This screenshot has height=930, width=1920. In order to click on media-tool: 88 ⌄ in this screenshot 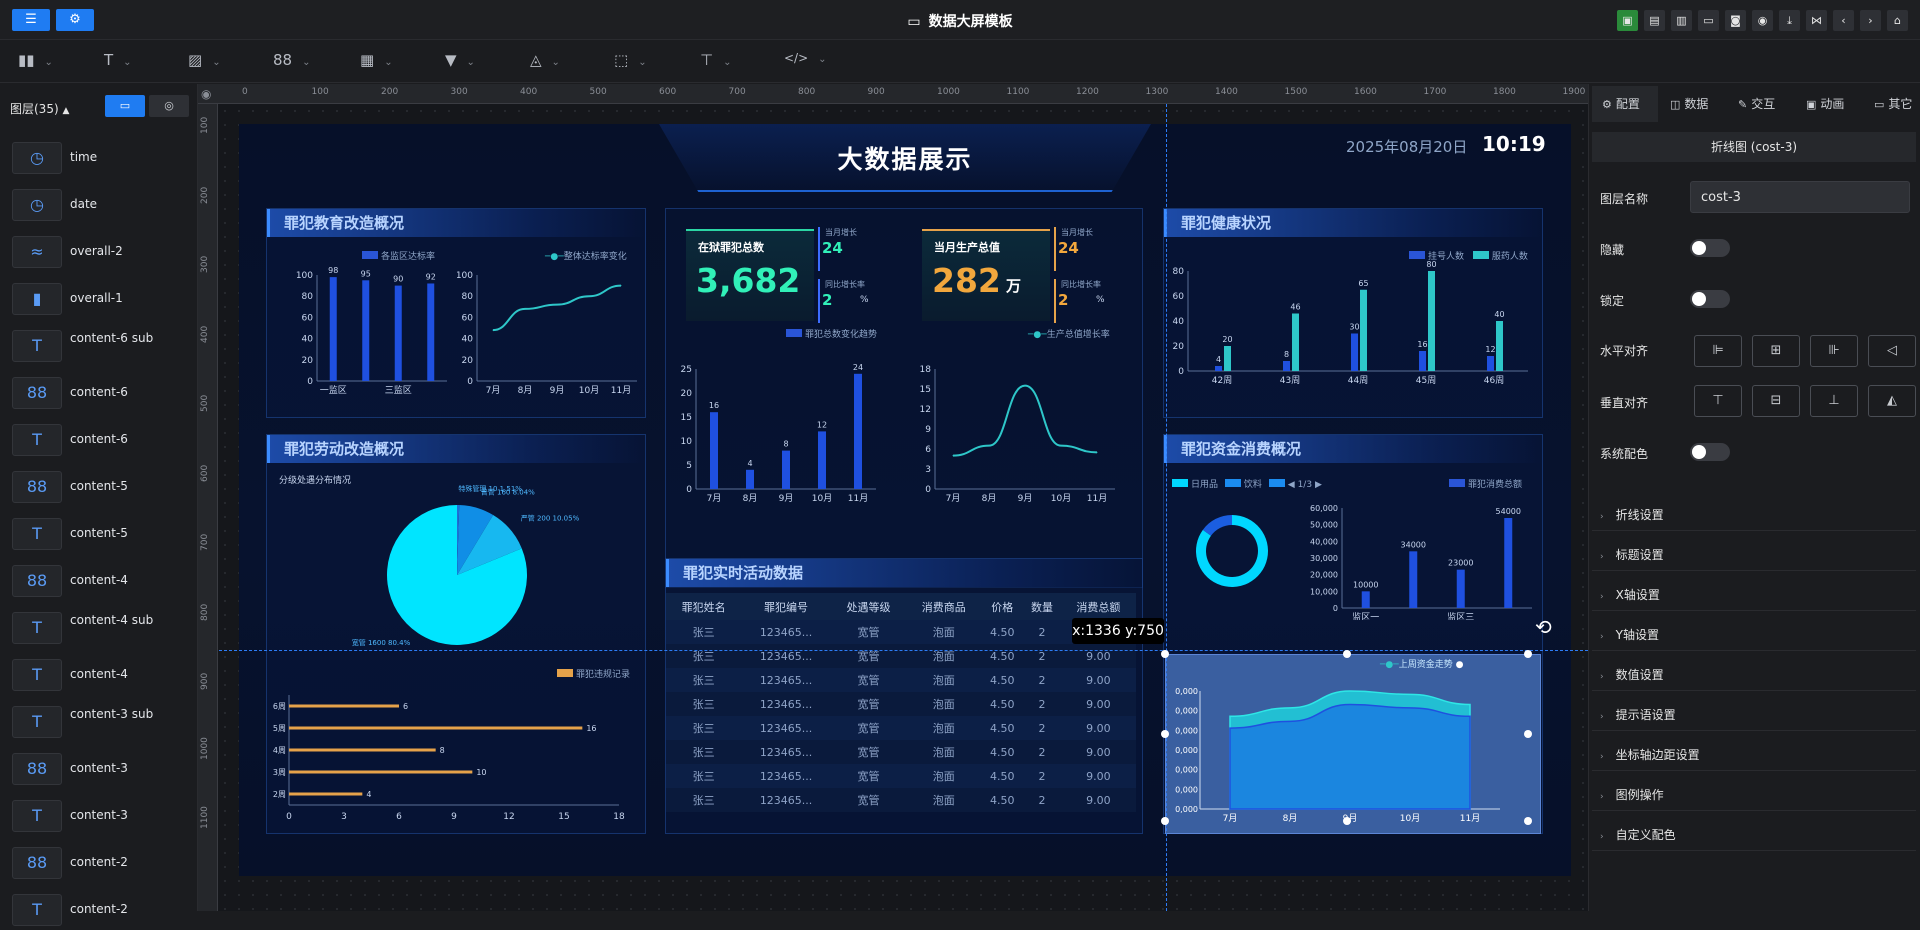, I will do `click(291, 61)`.